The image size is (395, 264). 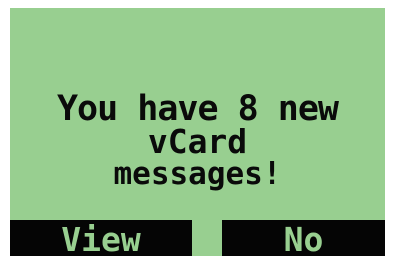 I want to click on no-softkey: No, so click(x=303, y=239).